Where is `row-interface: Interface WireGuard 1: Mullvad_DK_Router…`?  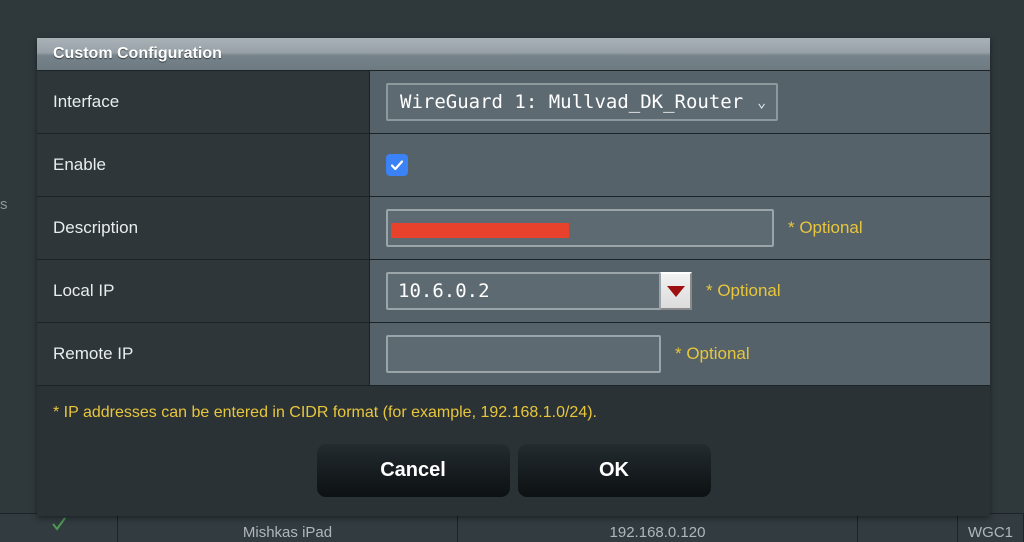 row-interface: Interface WireGuard 1: Mullvad_DK_Router… is located at coordinates (513, 102).